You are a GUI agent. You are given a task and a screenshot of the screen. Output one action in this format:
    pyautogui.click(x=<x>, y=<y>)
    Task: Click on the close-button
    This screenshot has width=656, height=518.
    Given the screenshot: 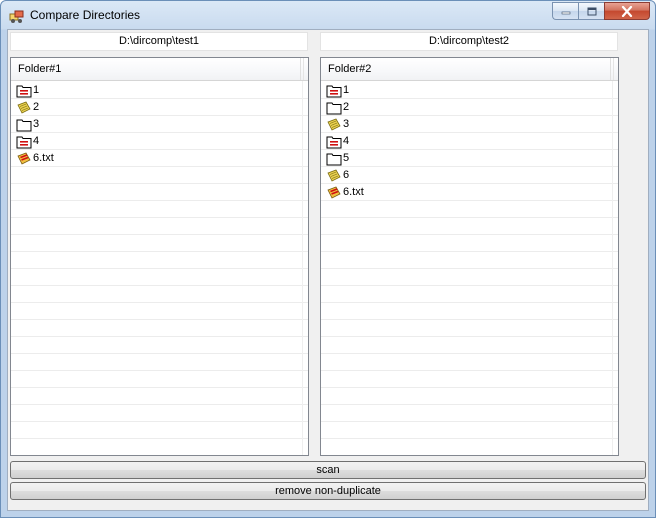 What is the action you would take?
    pyautogui.click(x=627, y=11)
    